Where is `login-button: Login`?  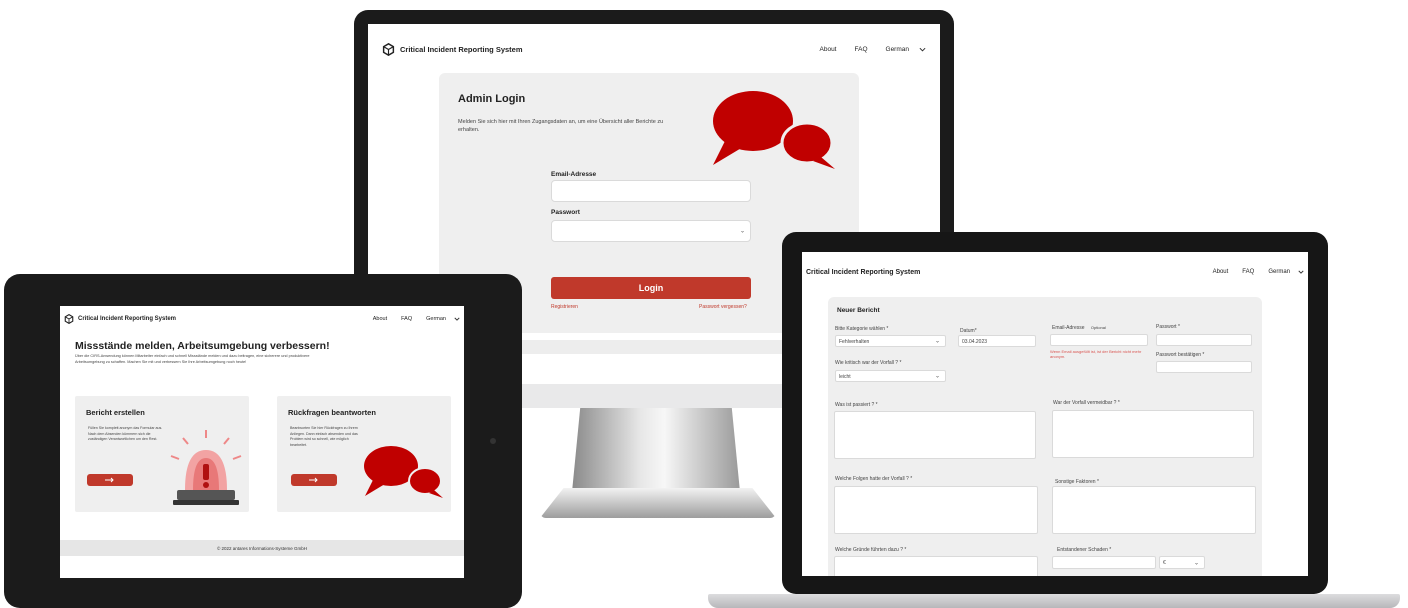
login-button: Login is located at coordinates (651, 288).